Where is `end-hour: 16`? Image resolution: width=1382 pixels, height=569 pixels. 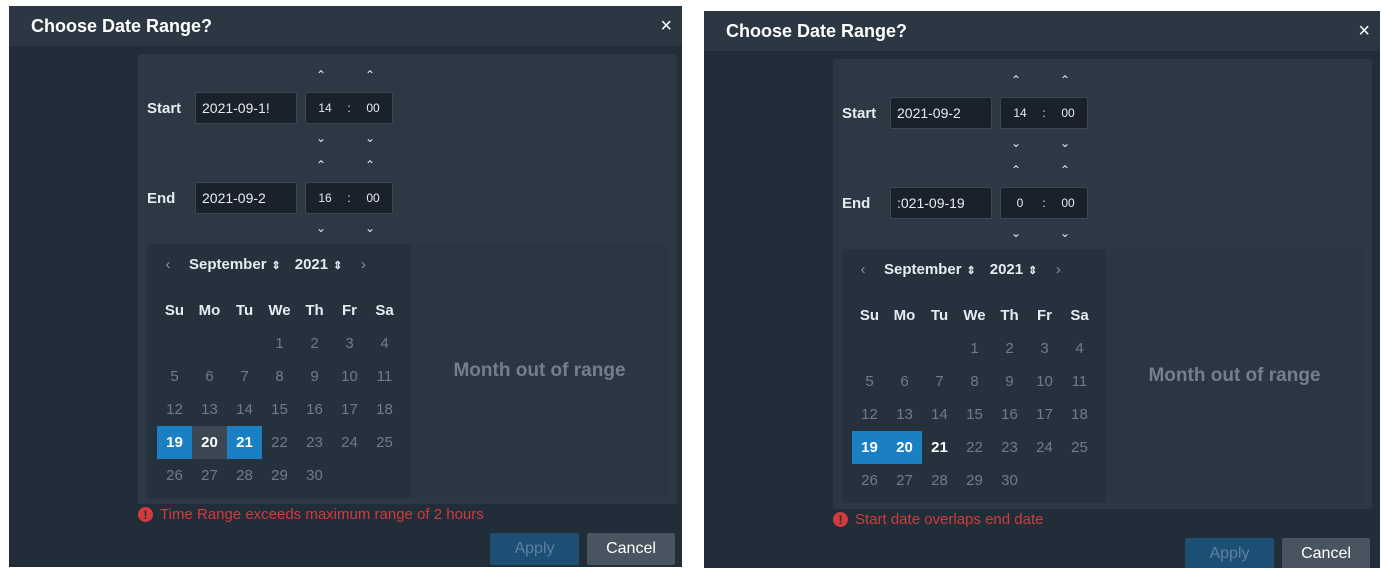
end-hour: 16 is located at coordinates (325, 198).